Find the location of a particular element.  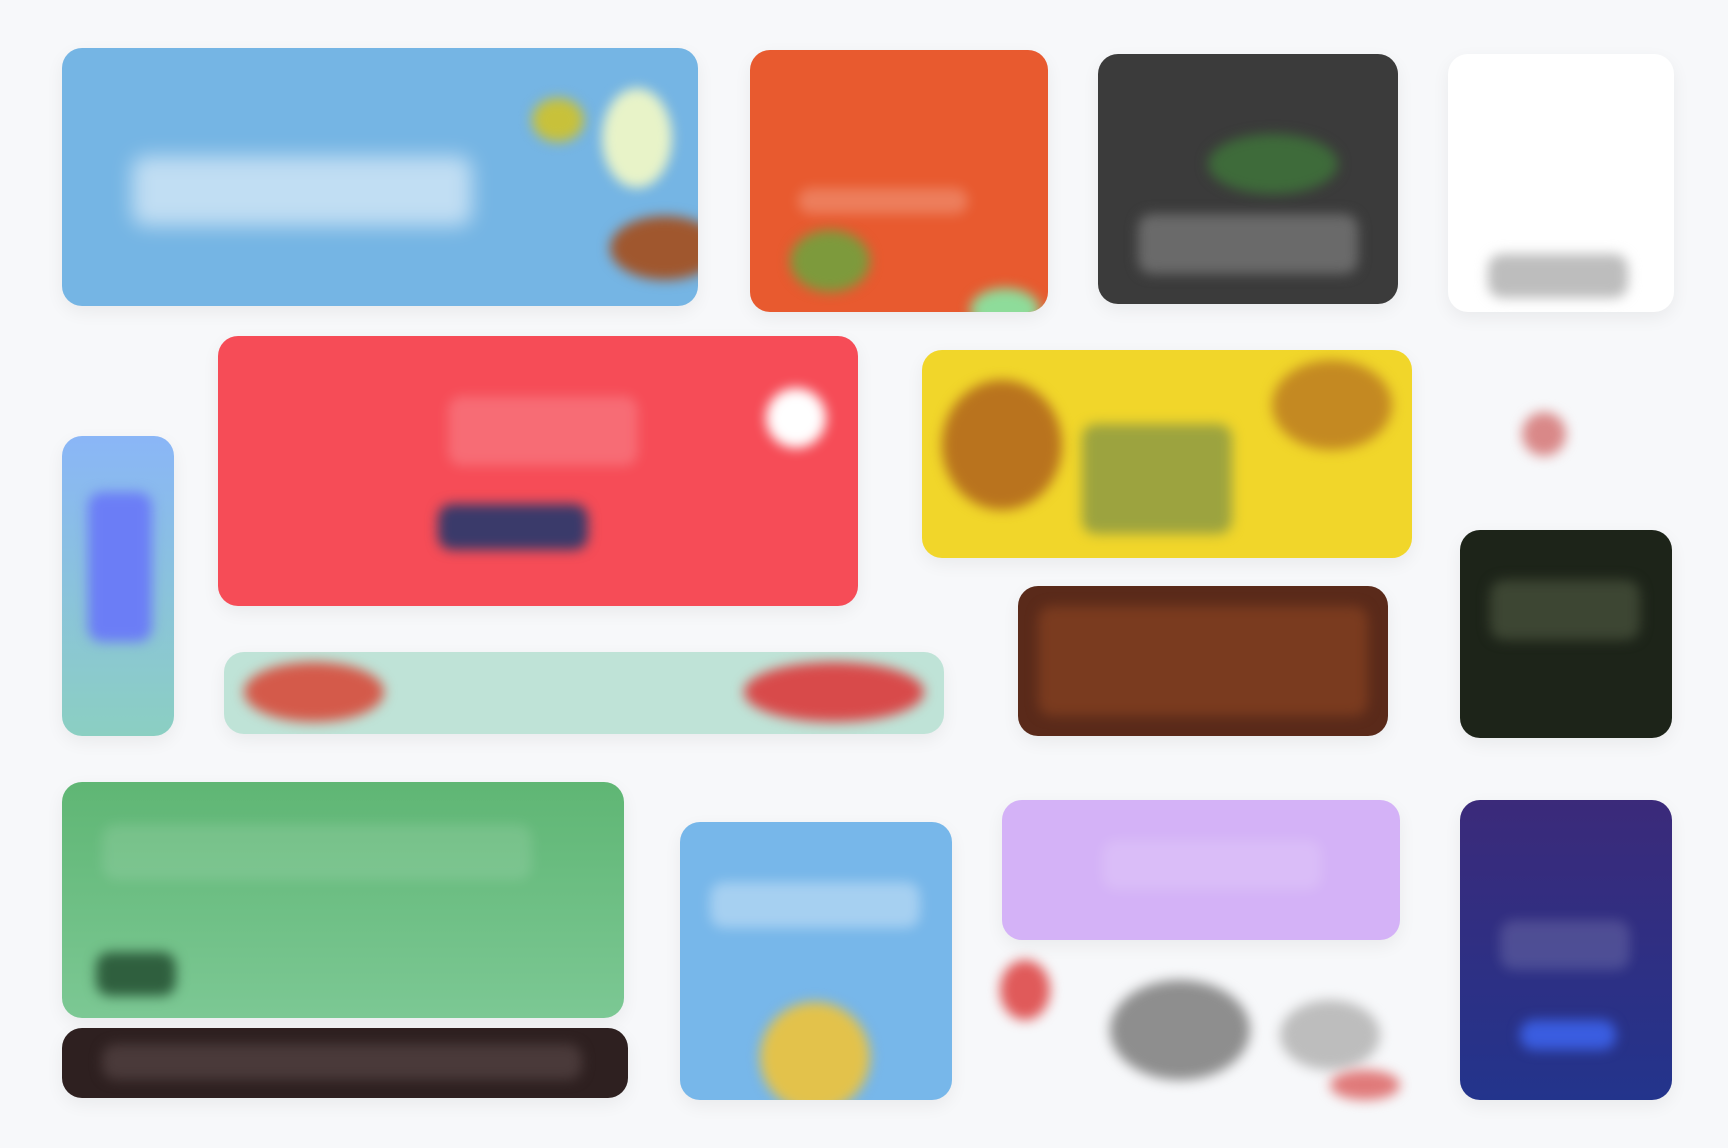

promo-title-shape is located at coordinates (543, 431).